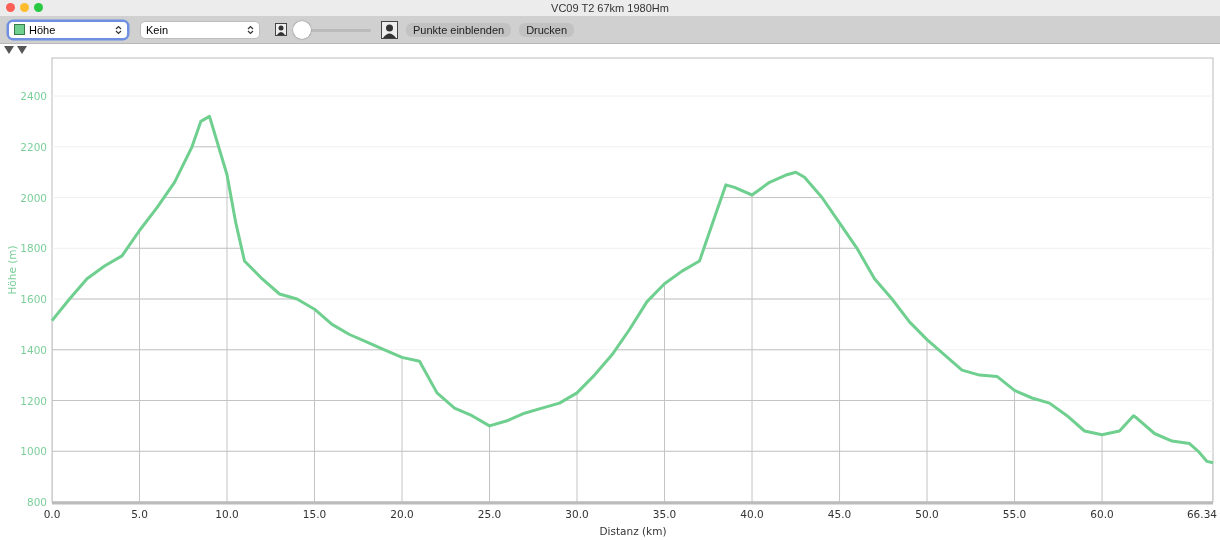 The image size is (1220, 540). What do you see at coordinates (402, 514) in the screenshot?
I see `axis-tick-label: 20.0` at bounding box center [402, 514].